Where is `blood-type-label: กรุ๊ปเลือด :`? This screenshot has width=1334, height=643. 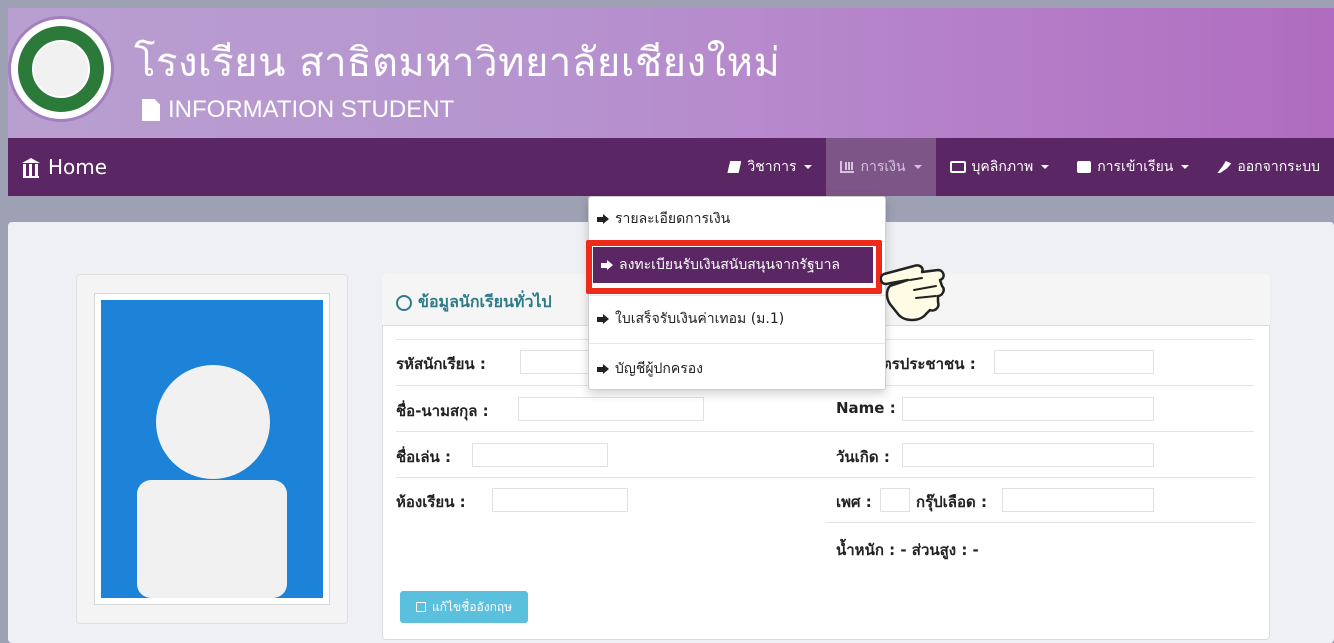
blood-type-label: กรุ๊ปเลือด : is located at coordinates (951, 502).